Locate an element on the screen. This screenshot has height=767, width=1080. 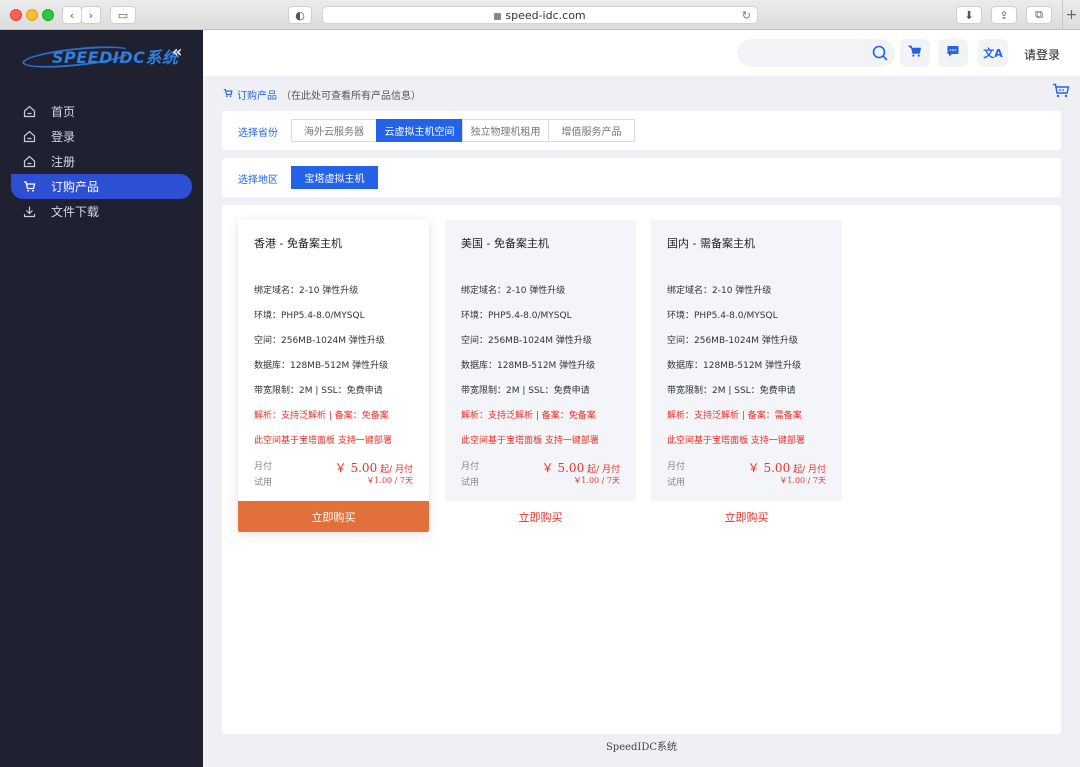
privacy-report-button: ◐ is located at coordinates (300, 15).